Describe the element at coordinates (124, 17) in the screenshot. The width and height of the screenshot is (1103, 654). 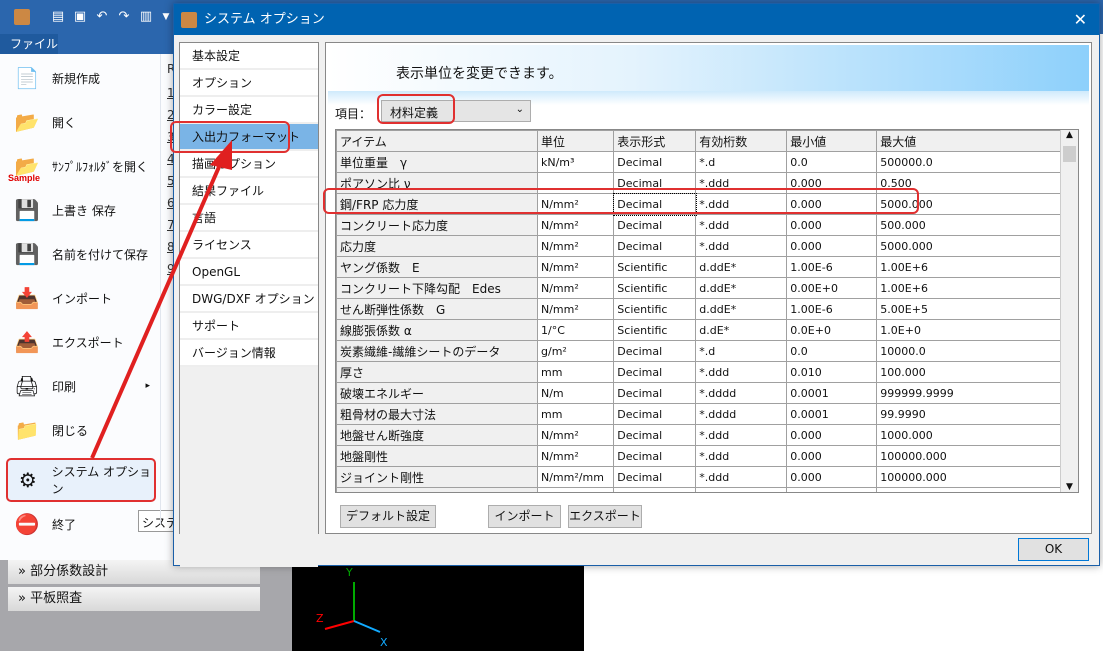
I see `redo-icon: ↷` at that location.